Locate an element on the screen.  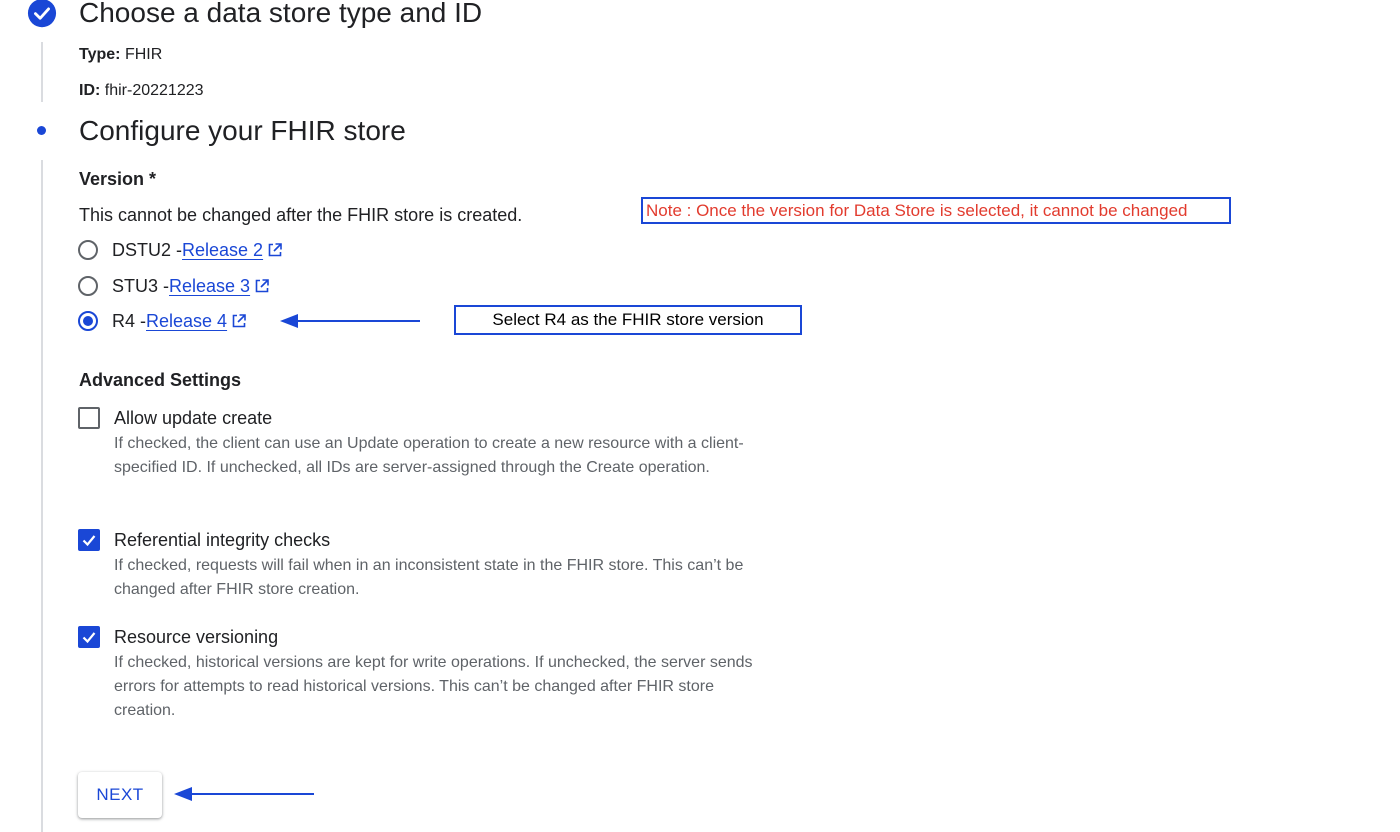
check-circle-icon is located at coordinates (42, 14).